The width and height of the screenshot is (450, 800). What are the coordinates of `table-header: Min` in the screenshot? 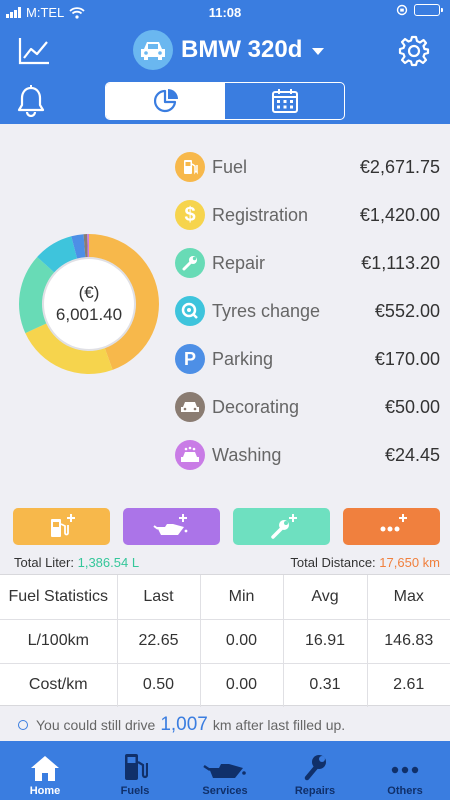 It's located at (242, 597).